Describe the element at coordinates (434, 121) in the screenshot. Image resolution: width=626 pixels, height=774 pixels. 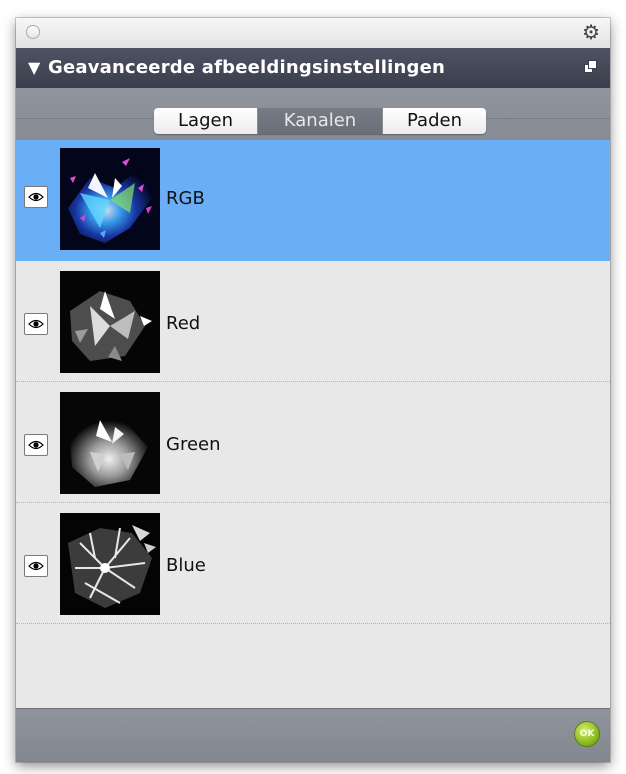
I see `tab-paden: Paden` at that location.